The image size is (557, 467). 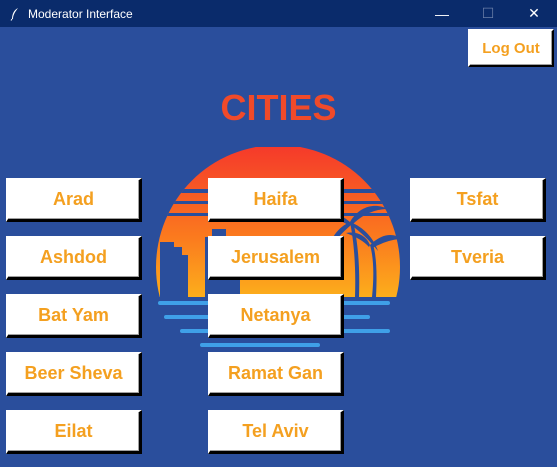 I want to click on city-button-tsfat: Tsfat, so click(x=478, y=200).